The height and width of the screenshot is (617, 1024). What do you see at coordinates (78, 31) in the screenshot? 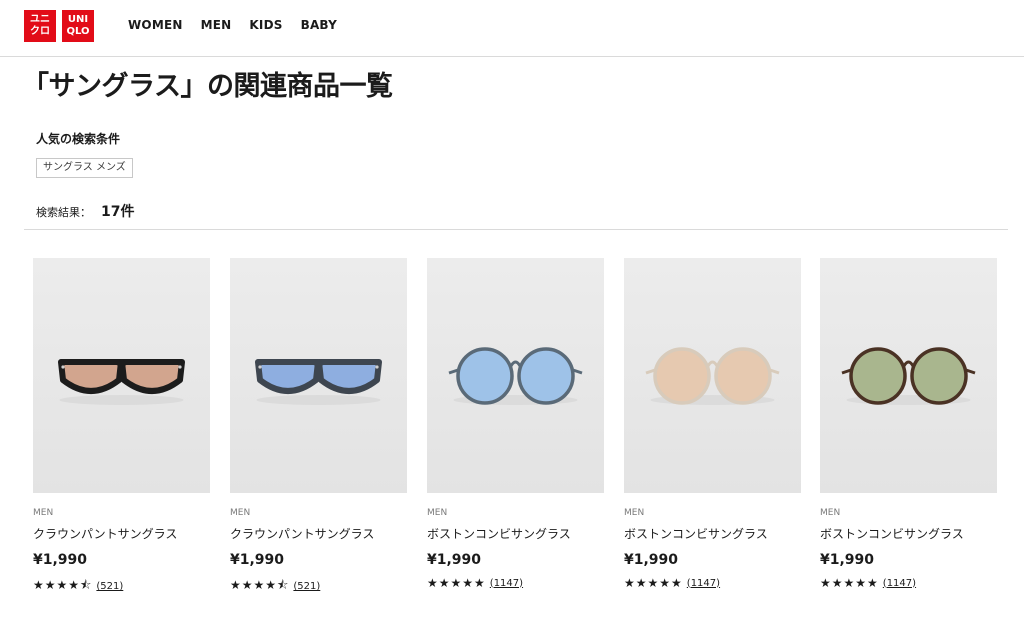
I see `logo-latin-line-2: QLO` at bounding box center [78, 31].